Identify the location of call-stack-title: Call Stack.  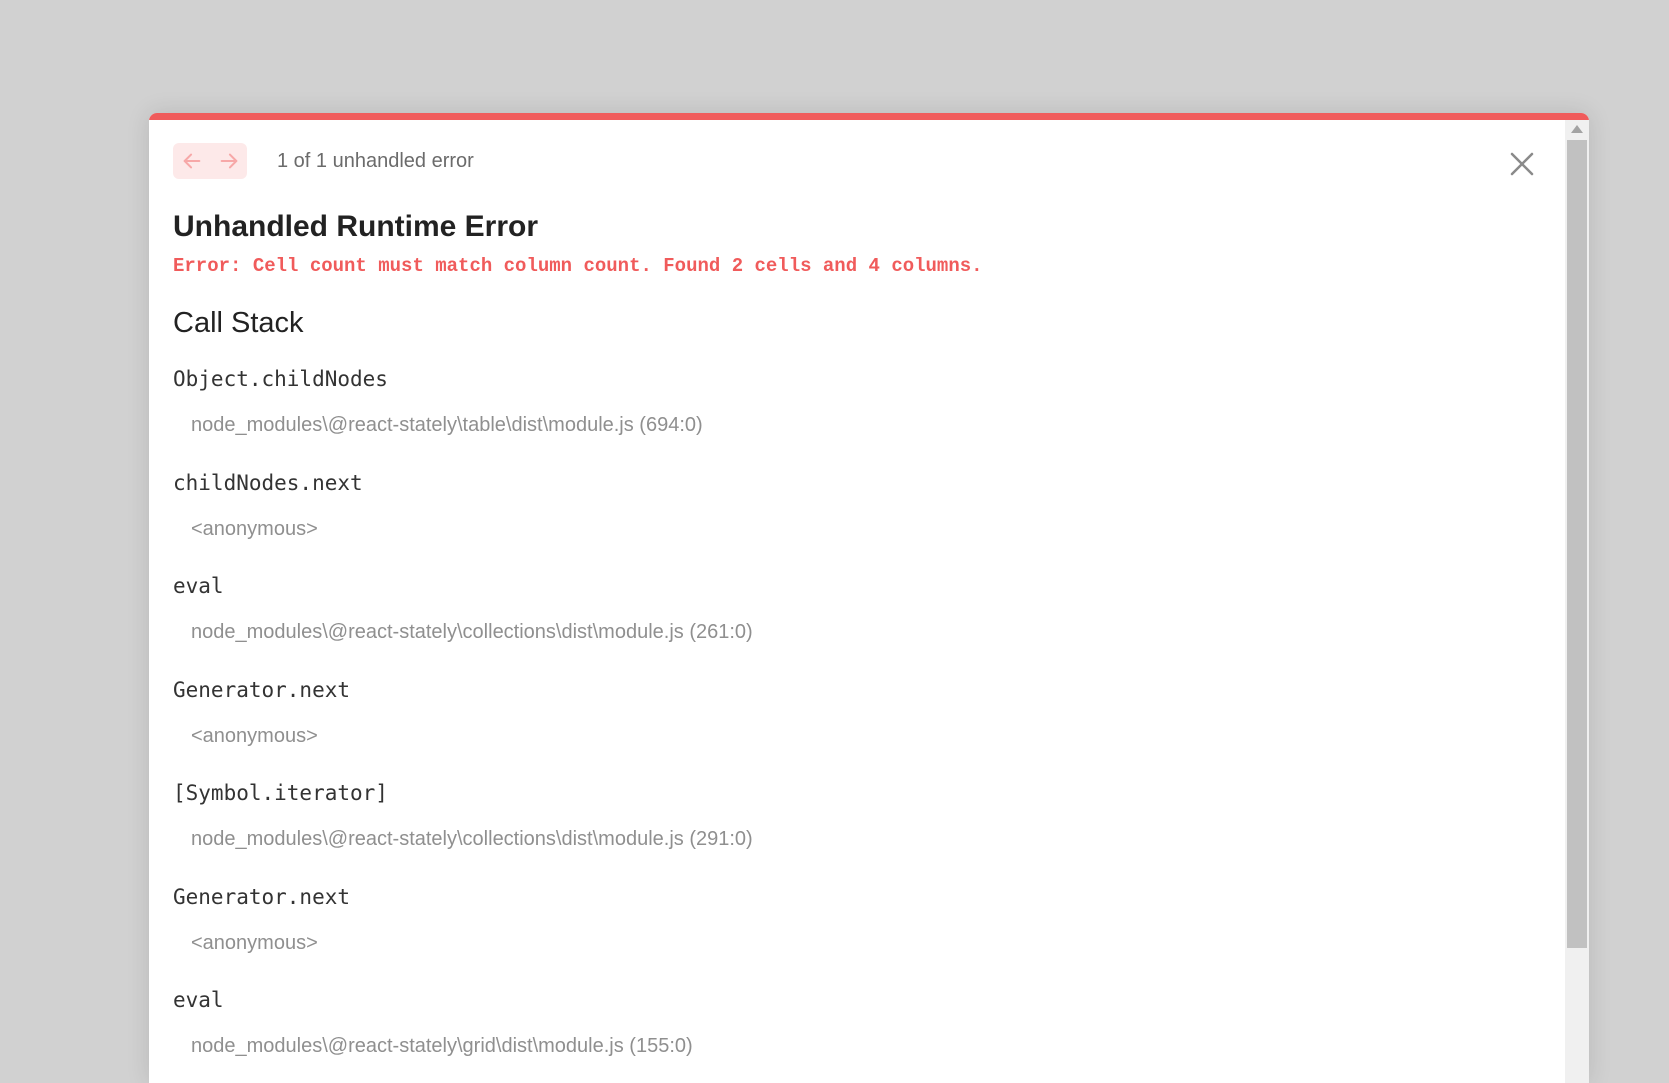
(238, 323).